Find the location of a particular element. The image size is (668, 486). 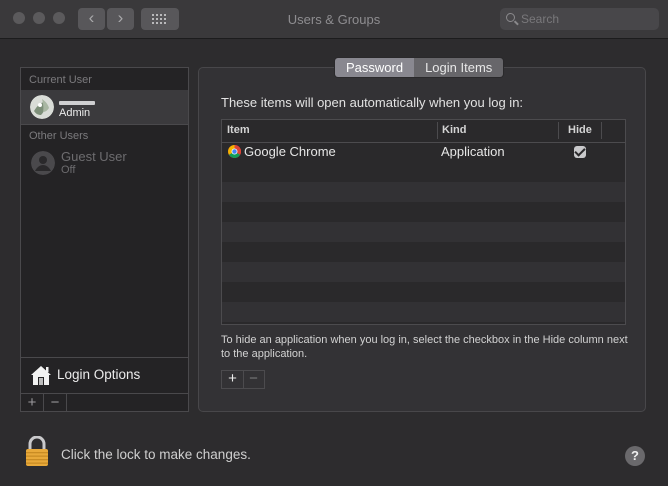

sidebar-divider is located at coordinates (104, 124).